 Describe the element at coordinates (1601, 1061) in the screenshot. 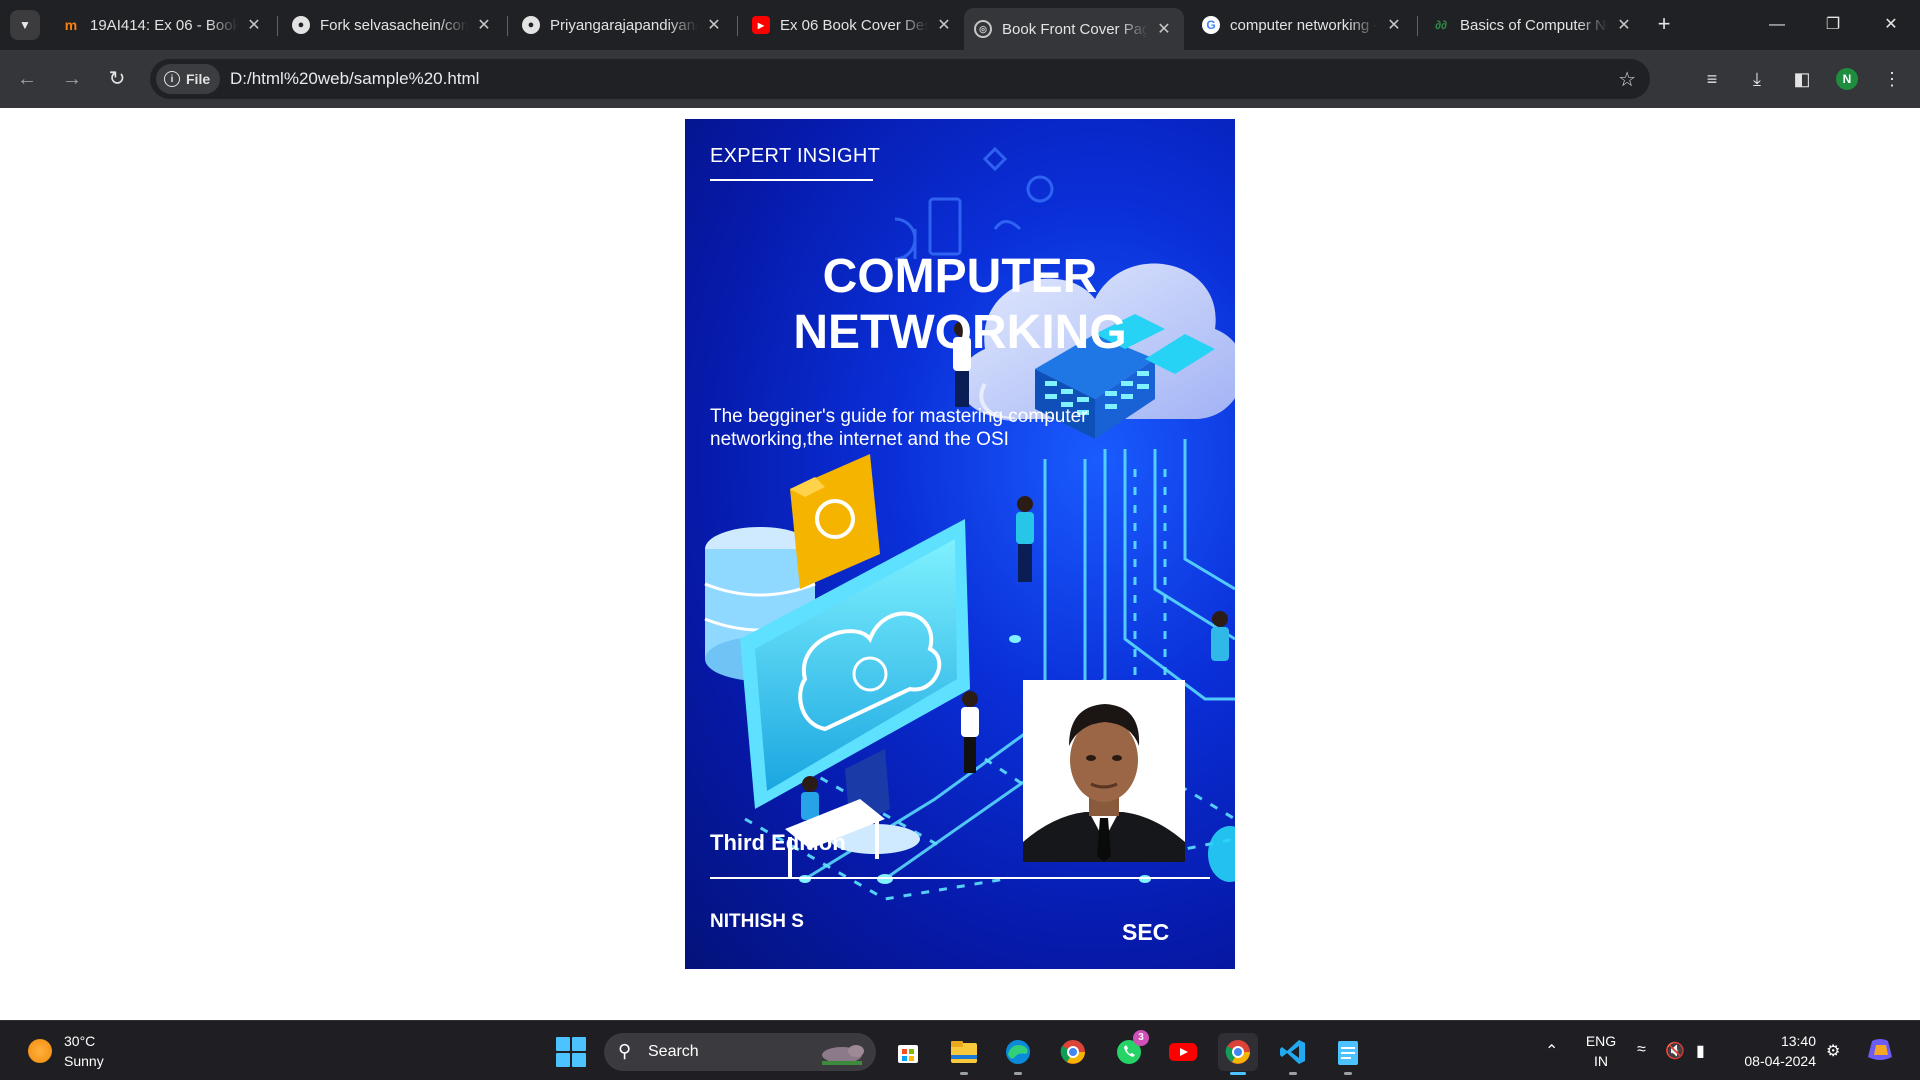

I see `region-indicator: IN` at that location.